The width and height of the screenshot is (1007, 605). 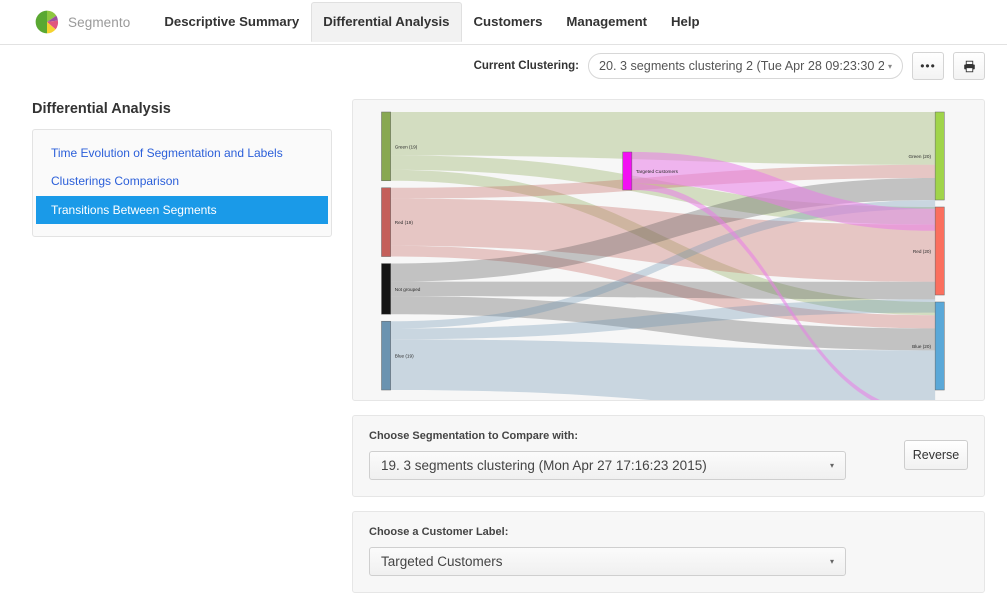 I want to click on sidebar-item-clusterings-comparison: Clusterings Comparison, so click(x=182, y=181).